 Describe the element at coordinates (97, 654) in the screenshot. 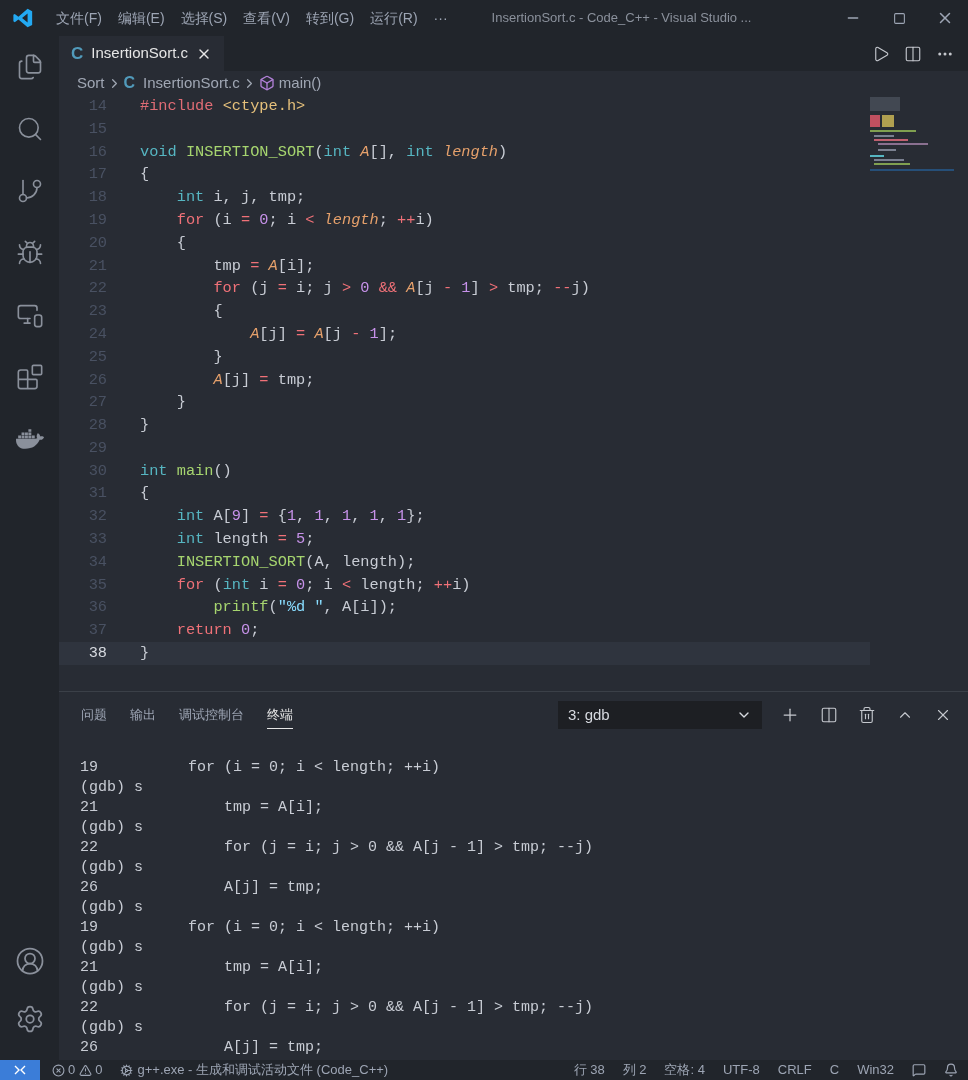

I see `line-number: 38` at that location.